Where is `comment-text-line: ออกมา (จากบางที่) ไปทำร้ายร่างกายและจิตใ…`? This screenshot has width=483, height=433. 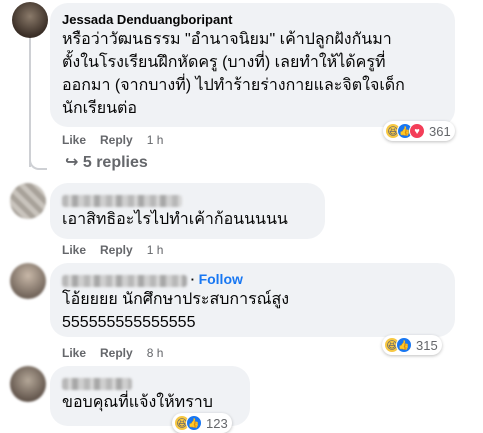 comment-text-line: ออกมา (จากบางที่) ไปทำร้ายร่างกายและจิตใ… is located at coordinates (233, 85).